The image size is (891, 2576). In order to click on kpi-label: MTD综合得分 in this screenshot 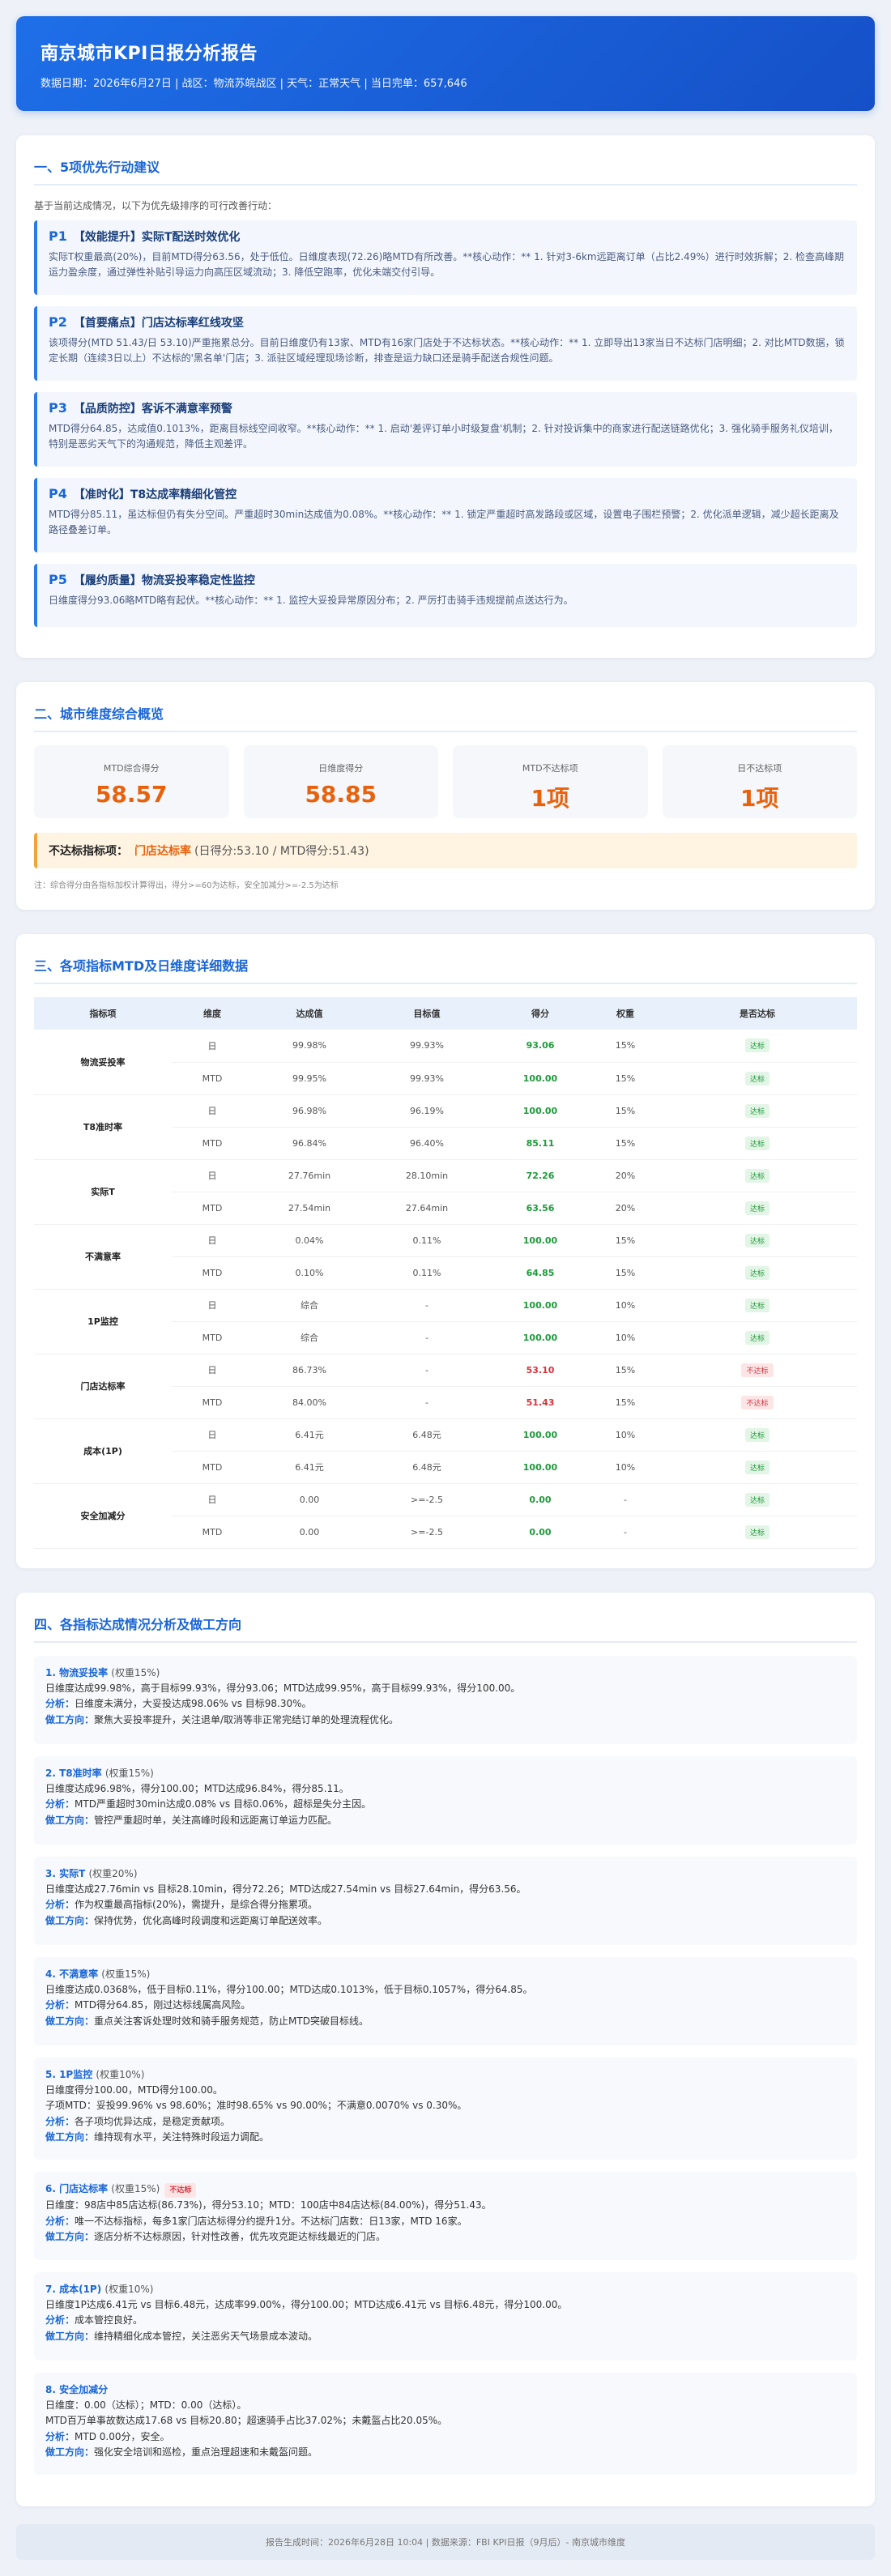, I will do `click(131, 769)`.